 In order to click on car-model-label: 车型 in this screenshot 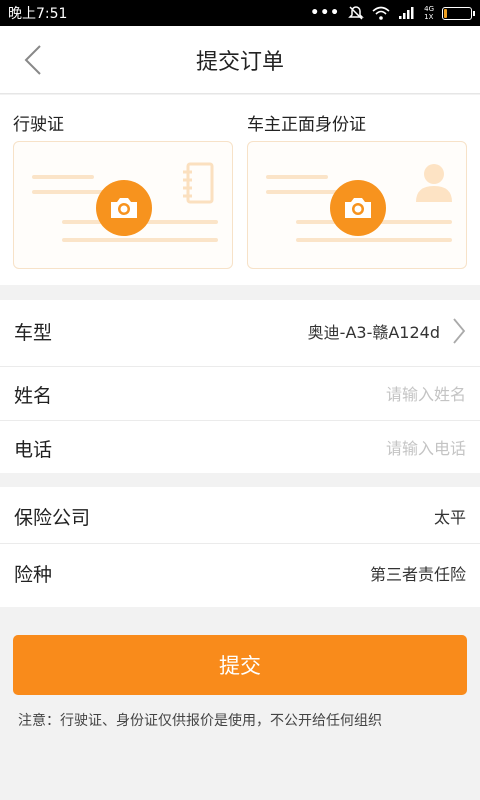, I will do `click(33, 332)`.